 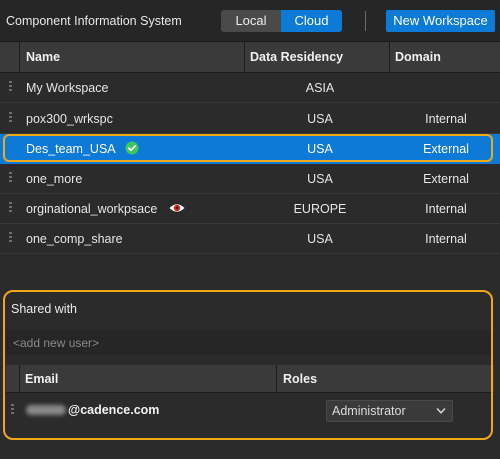 I want to click on workspace-name-cell: orginational_workpsace, so click(x=105, y=209).